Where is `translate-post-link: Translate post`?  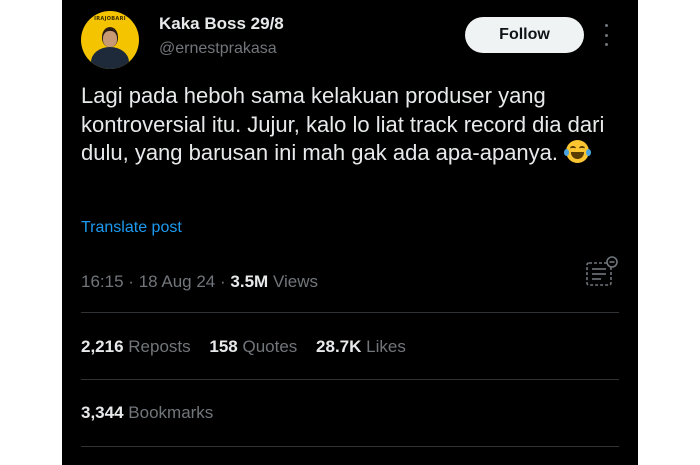 translate-post-link: Translate post is located at coordinates (131, 228).